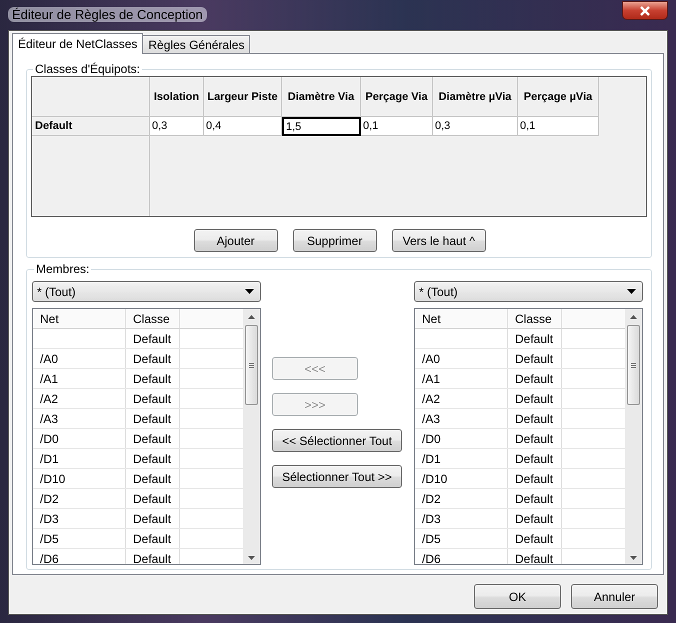 This screenshot has width=676, height=623. Describe the element at coordinates (321, 97) in the screenshot. I see `column-header: Diamètre Via` at that location.